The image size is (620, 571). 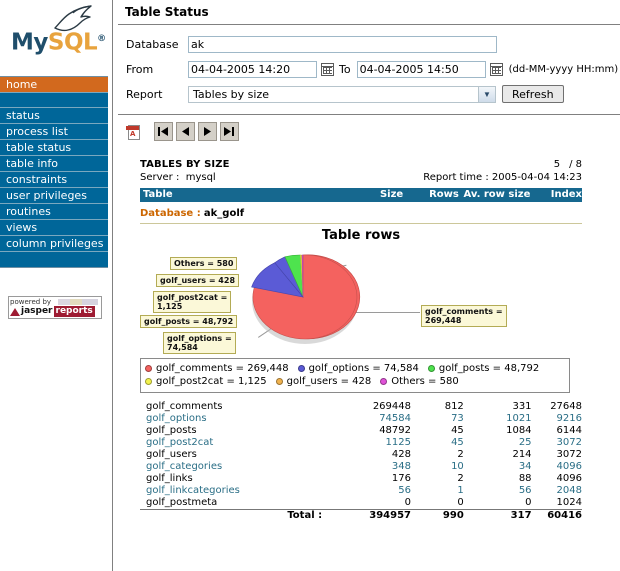 I want to click on report-toolbar: A, so click(x=369, y=132).